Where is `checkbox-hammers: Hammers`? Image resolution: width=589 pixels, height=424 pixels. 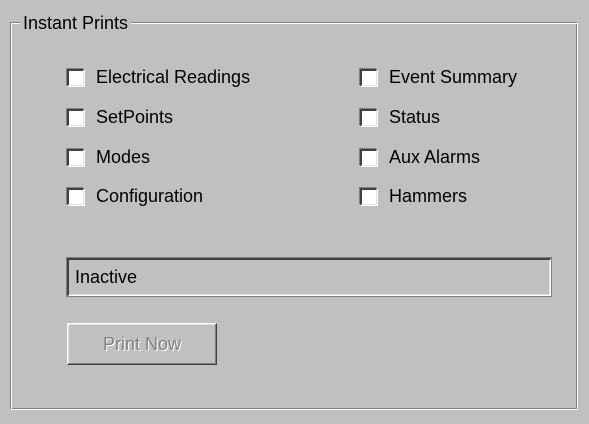 checkbox-hammers: Hammers is located at coordinates (413, 196).